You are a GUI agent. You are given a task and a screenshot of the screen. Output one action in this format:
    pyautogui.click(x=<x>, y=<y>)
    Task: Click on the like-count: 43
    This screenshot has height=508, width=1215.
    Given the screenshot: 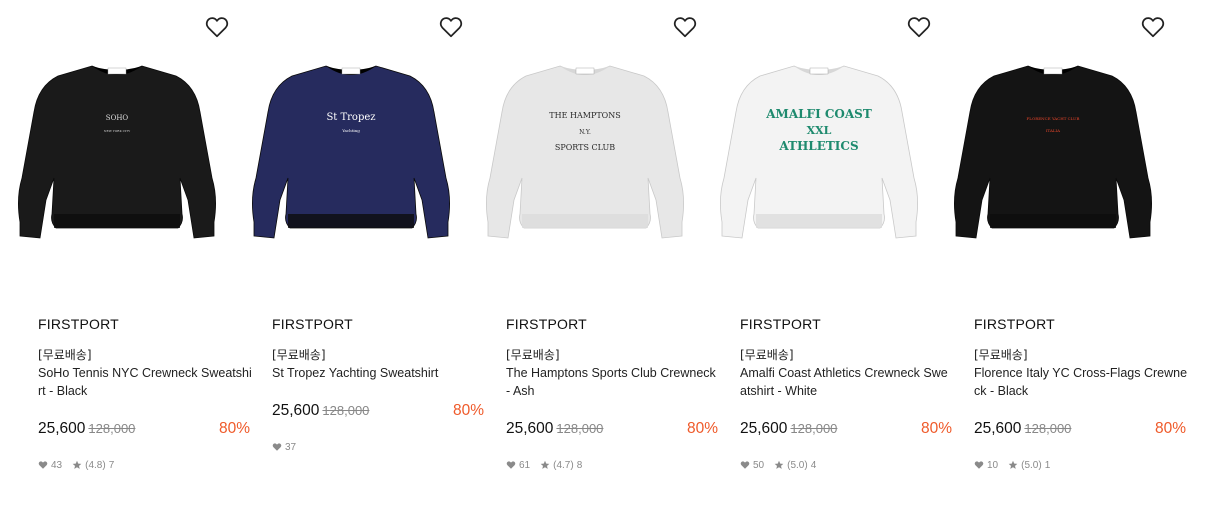 What is the action you would take?
    pyautogui.click(x=57, y=465)
    